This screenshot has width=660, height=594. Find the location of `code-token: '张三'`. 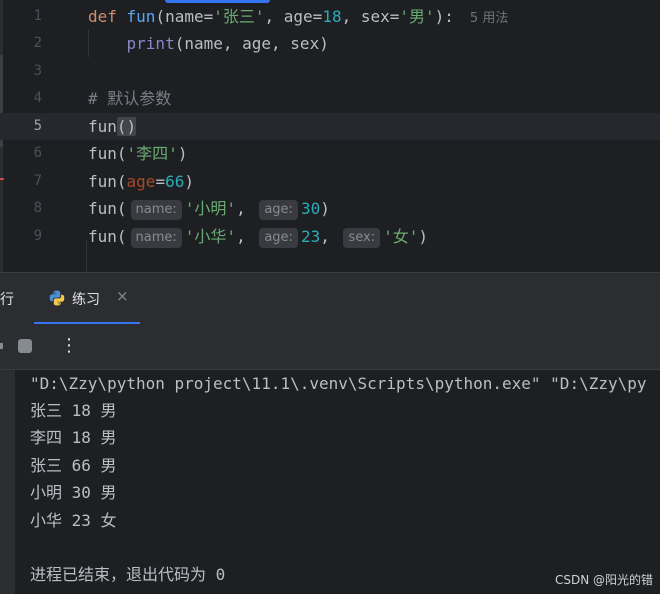

code-token: '张三' is located at coordinates (239, 16).